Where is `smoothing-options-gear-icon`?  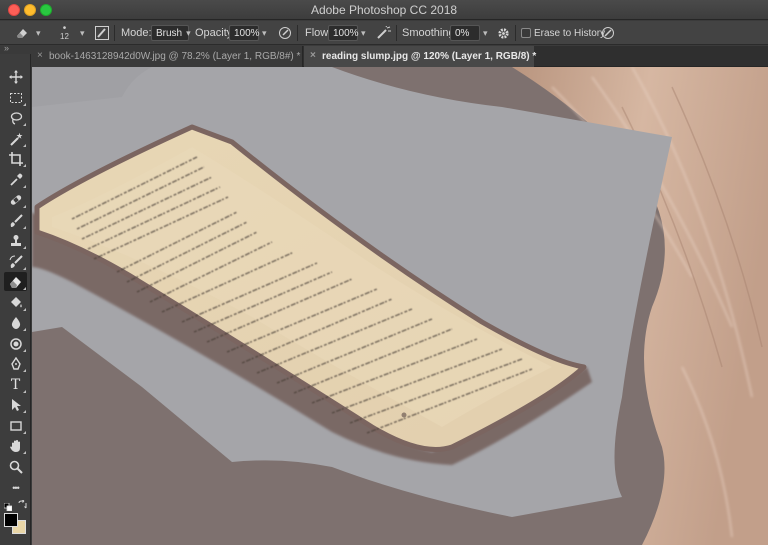
smoothing-options-gear-icon is located at coordinates (503, 33).